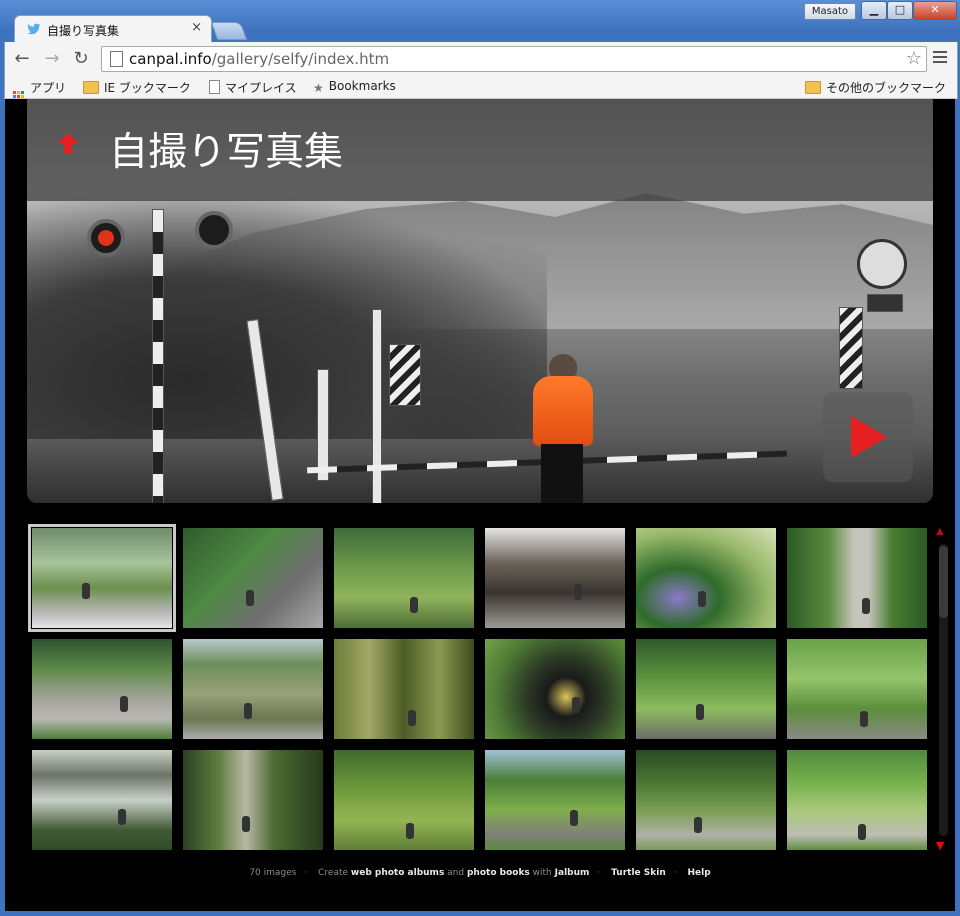 This screenshot has height=916, width=960. What do you see at coordinates (480, 150) in the screenshot?
I see `title-band: 自撮り写真集` at bounding box center [480, 150].